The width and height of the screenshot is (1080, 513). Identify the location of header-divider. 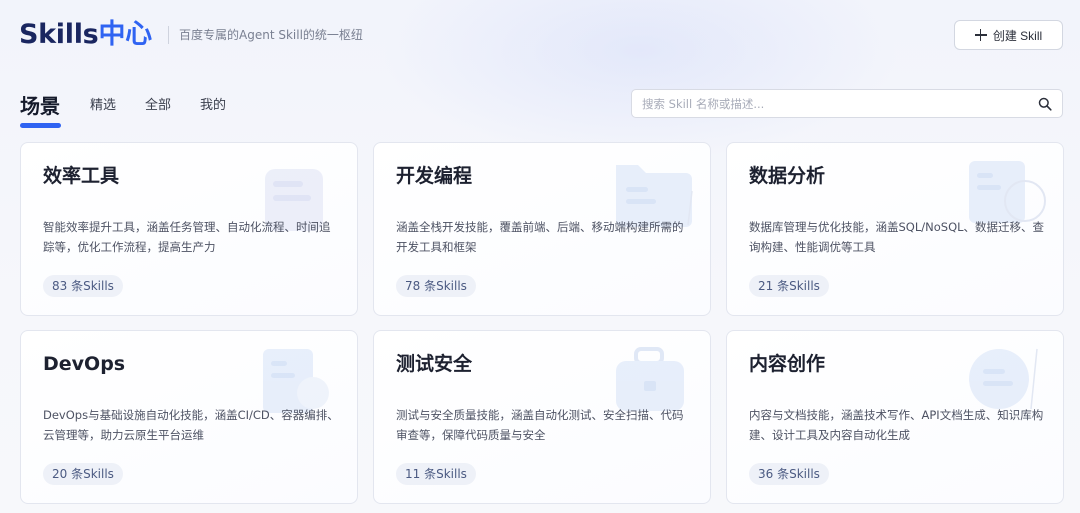
(168, 35).